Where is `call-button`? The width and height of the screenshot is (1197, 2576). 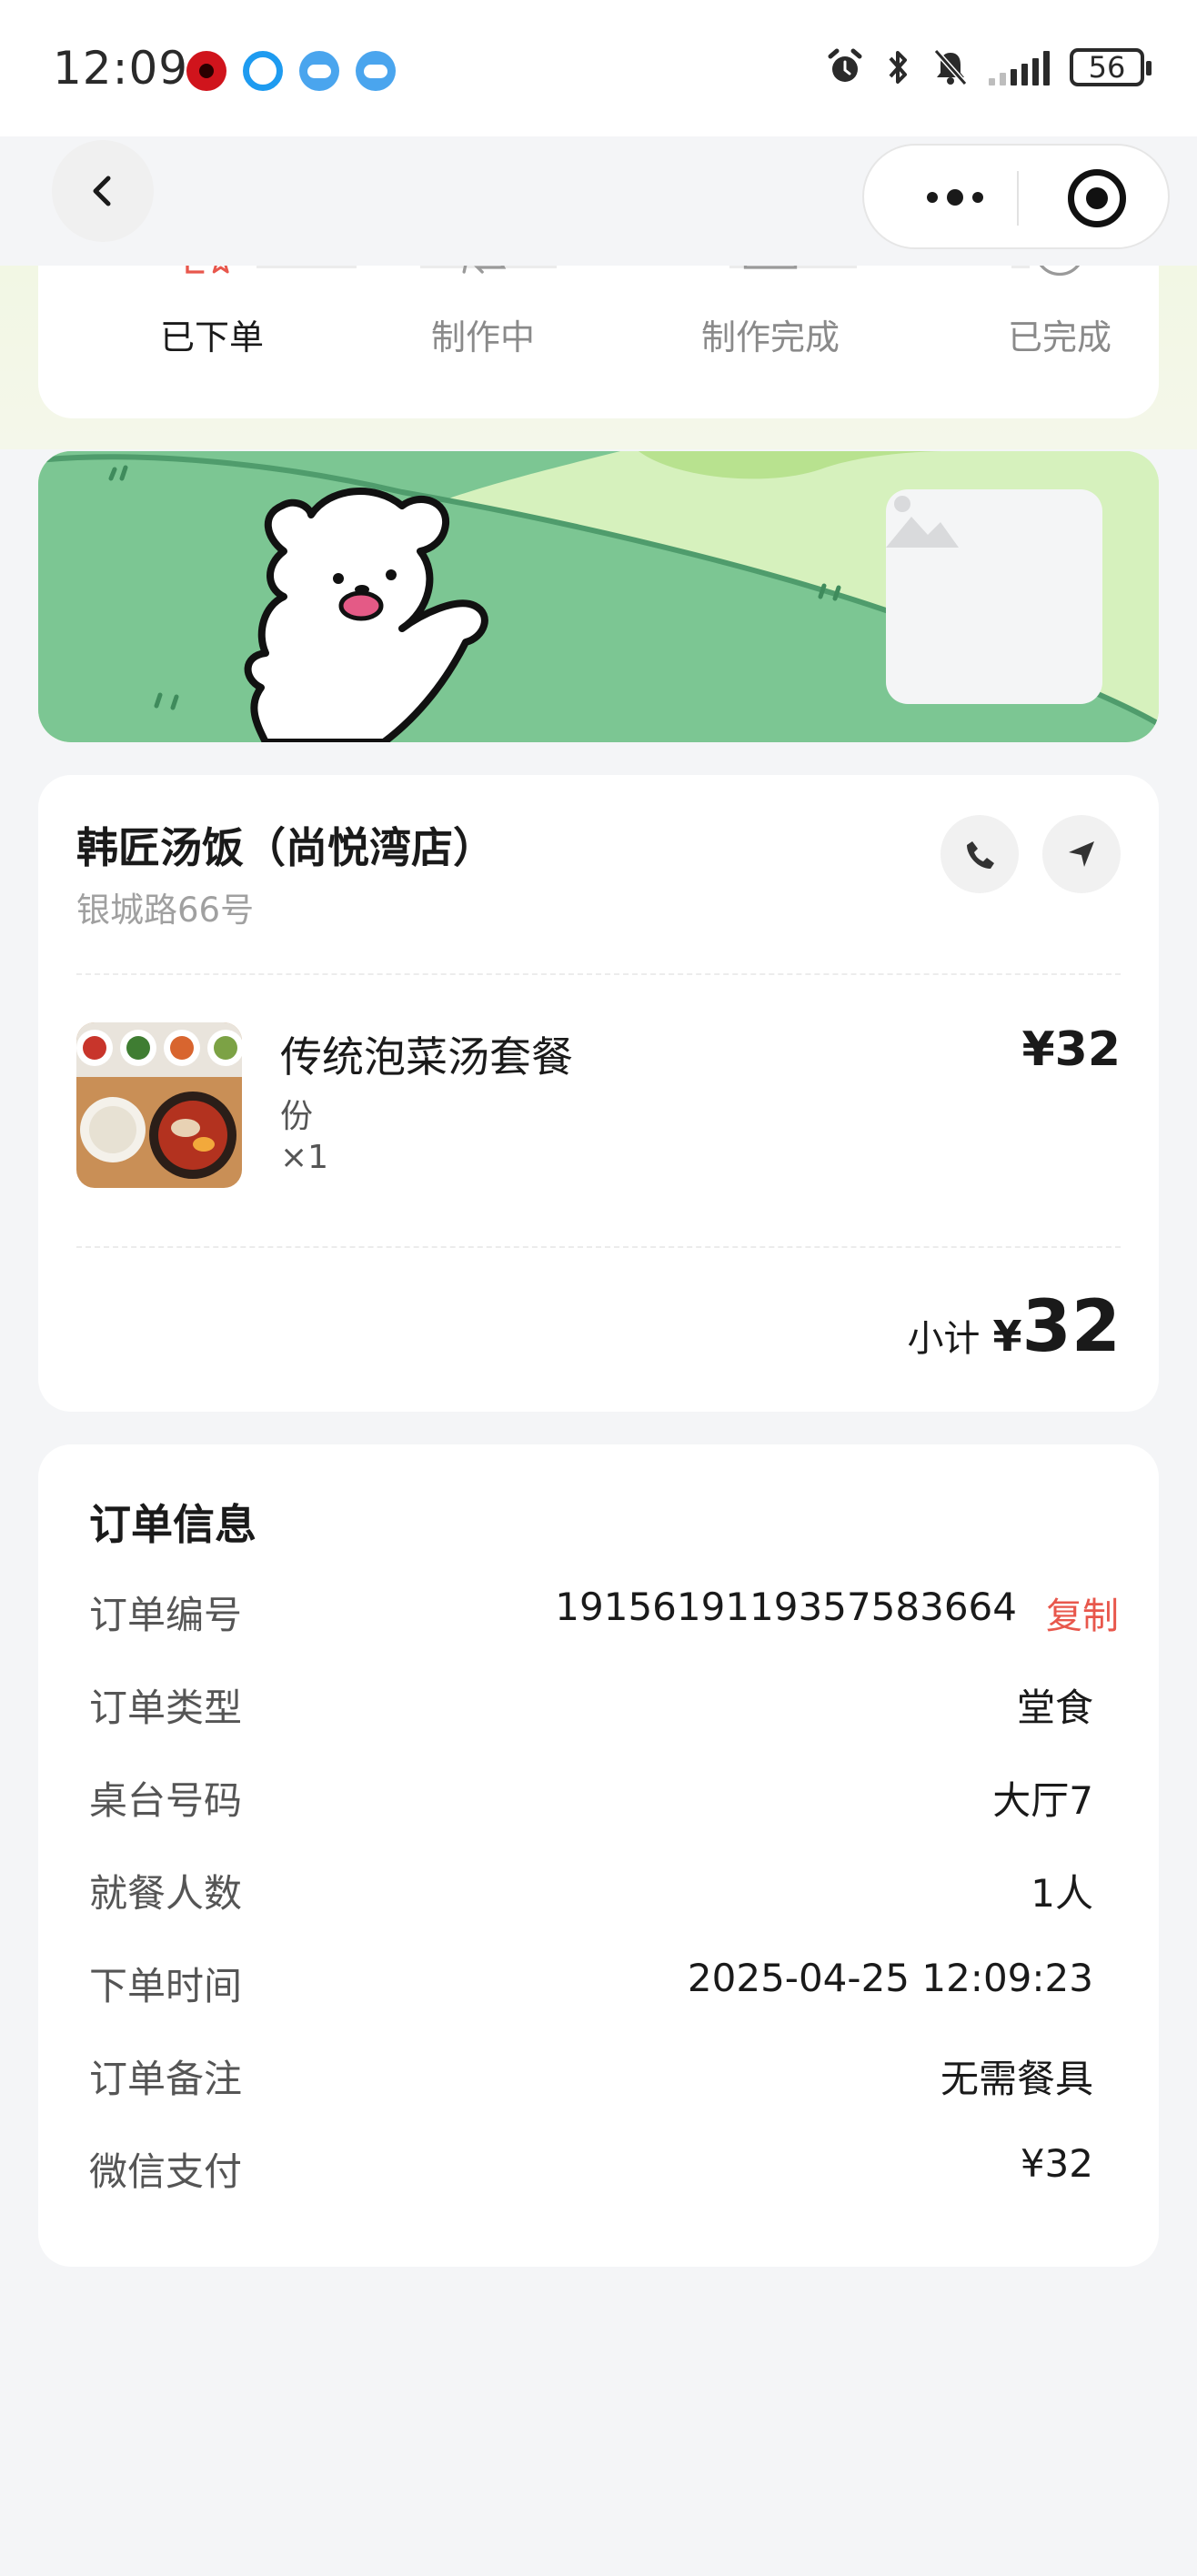
call-button is located at coordinates (979, 854).